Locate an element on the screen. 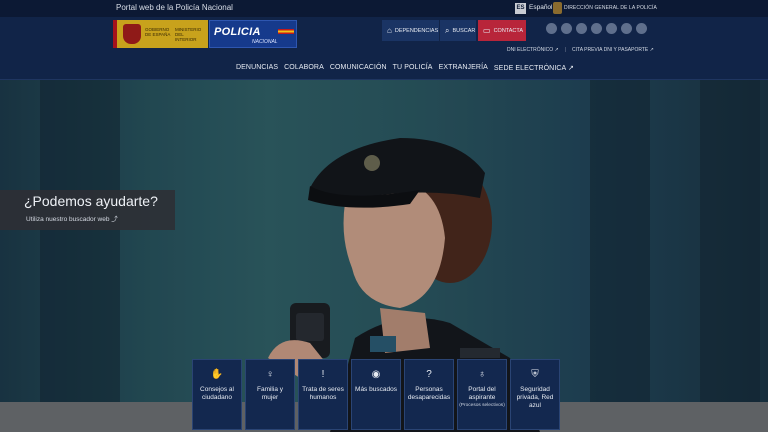  card-label: Seguridad privada, Red azul is located at coordinates (535, 397).